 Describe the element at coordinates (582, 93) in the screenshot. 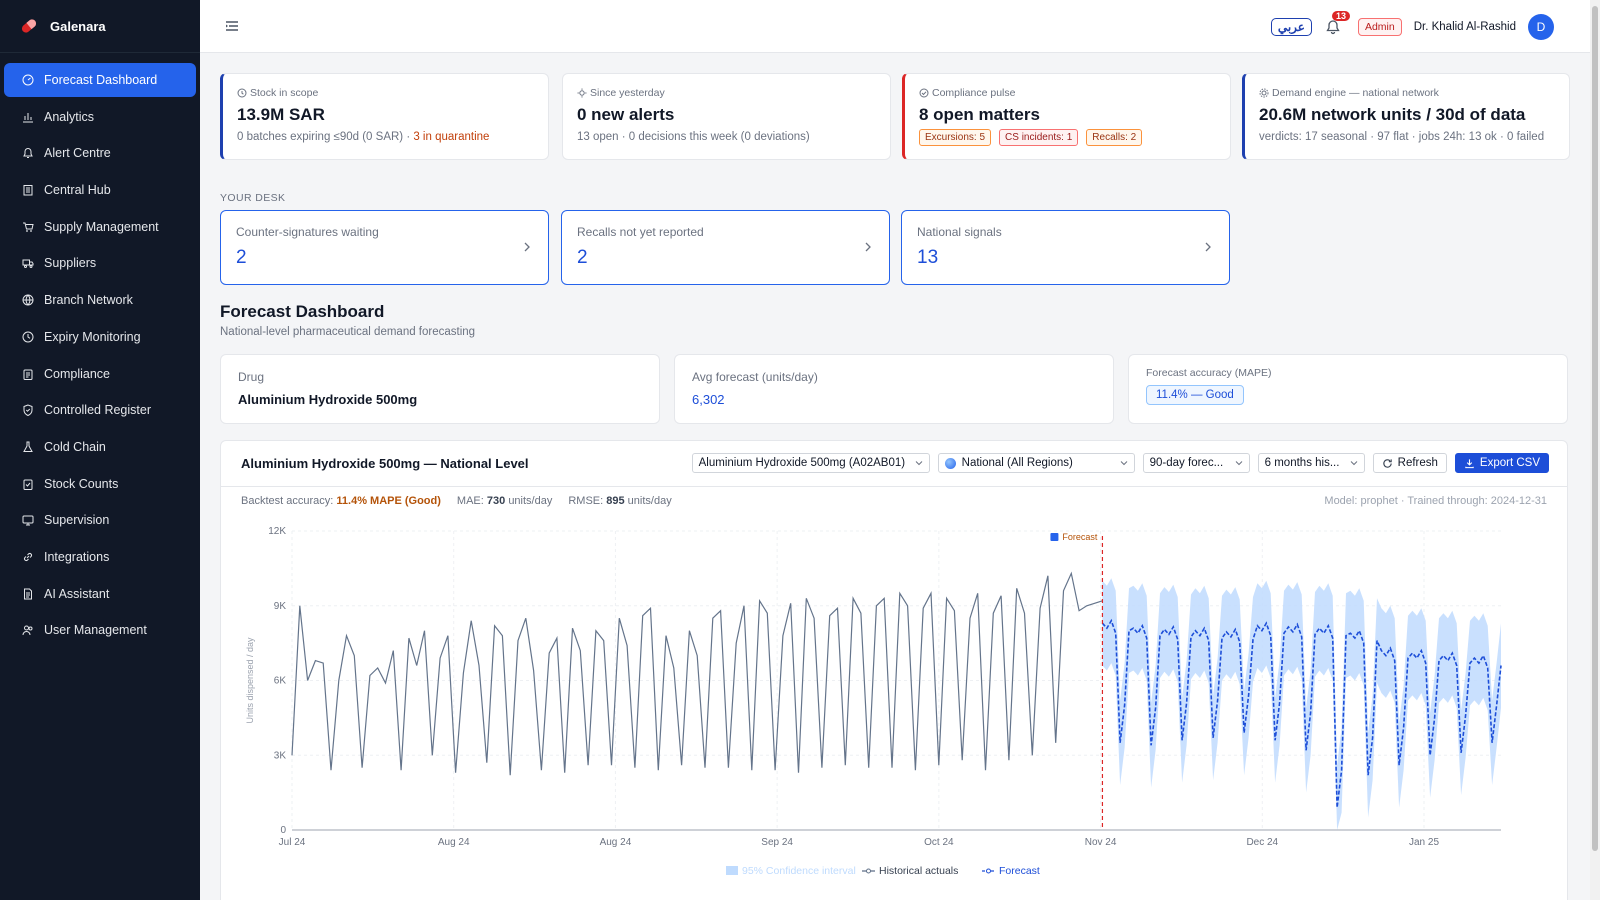

I see `sun-icon` at that location.